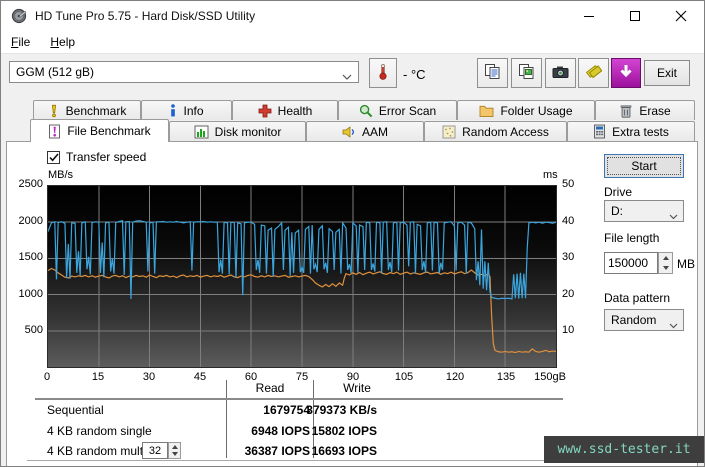 The width and height of the screenshot is (705, 467). What do you see at coordinates (352, 42) in the screenshot?
I see `menu-bar: File Help` at bounding box center [352, 42].